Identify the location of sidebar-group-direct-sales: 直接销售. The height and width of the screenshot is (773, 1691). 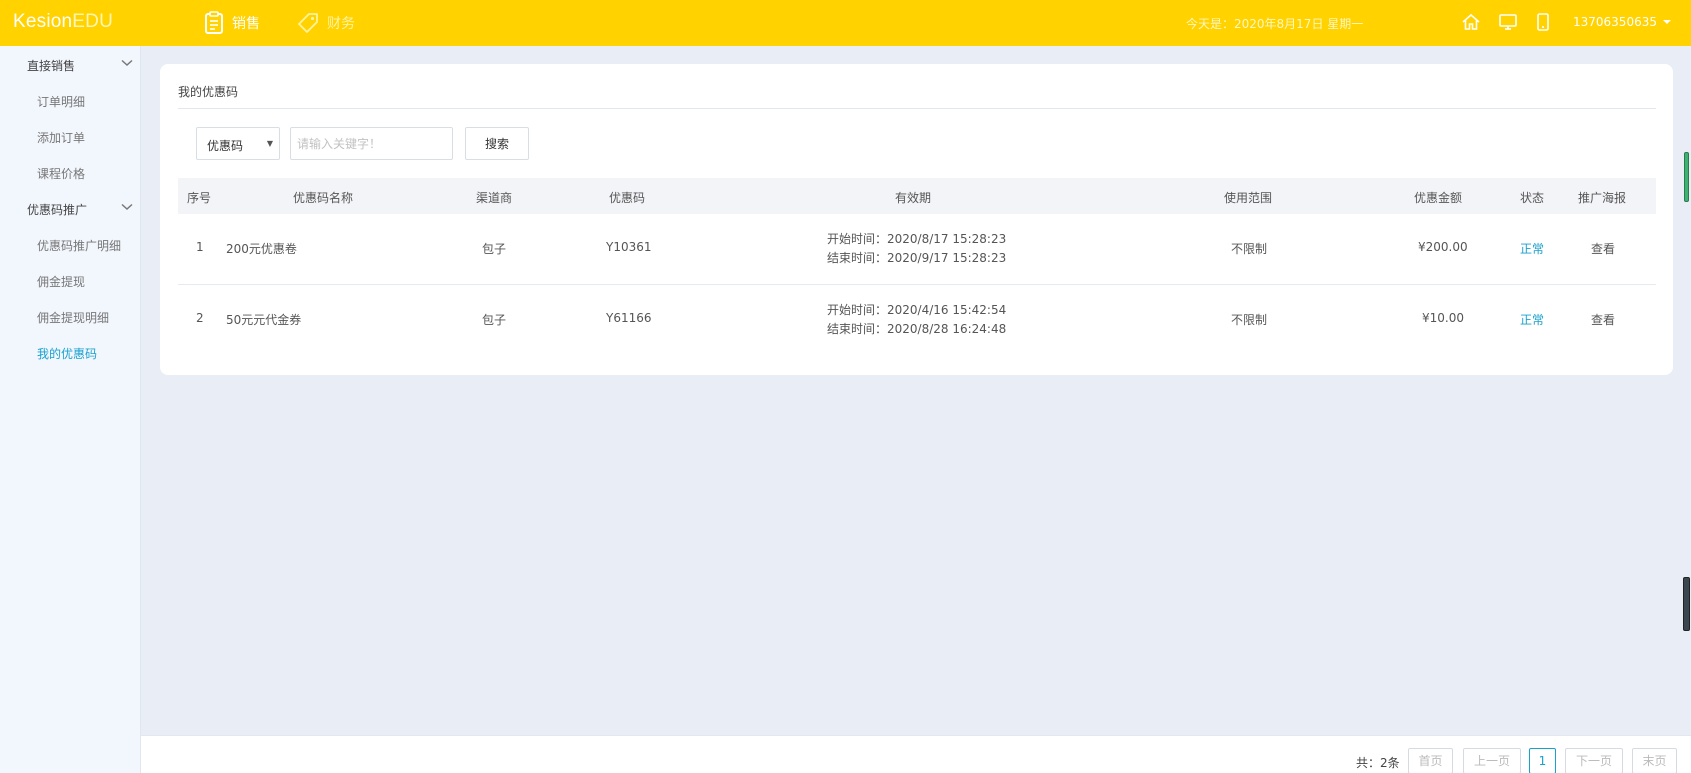
(80, 65).